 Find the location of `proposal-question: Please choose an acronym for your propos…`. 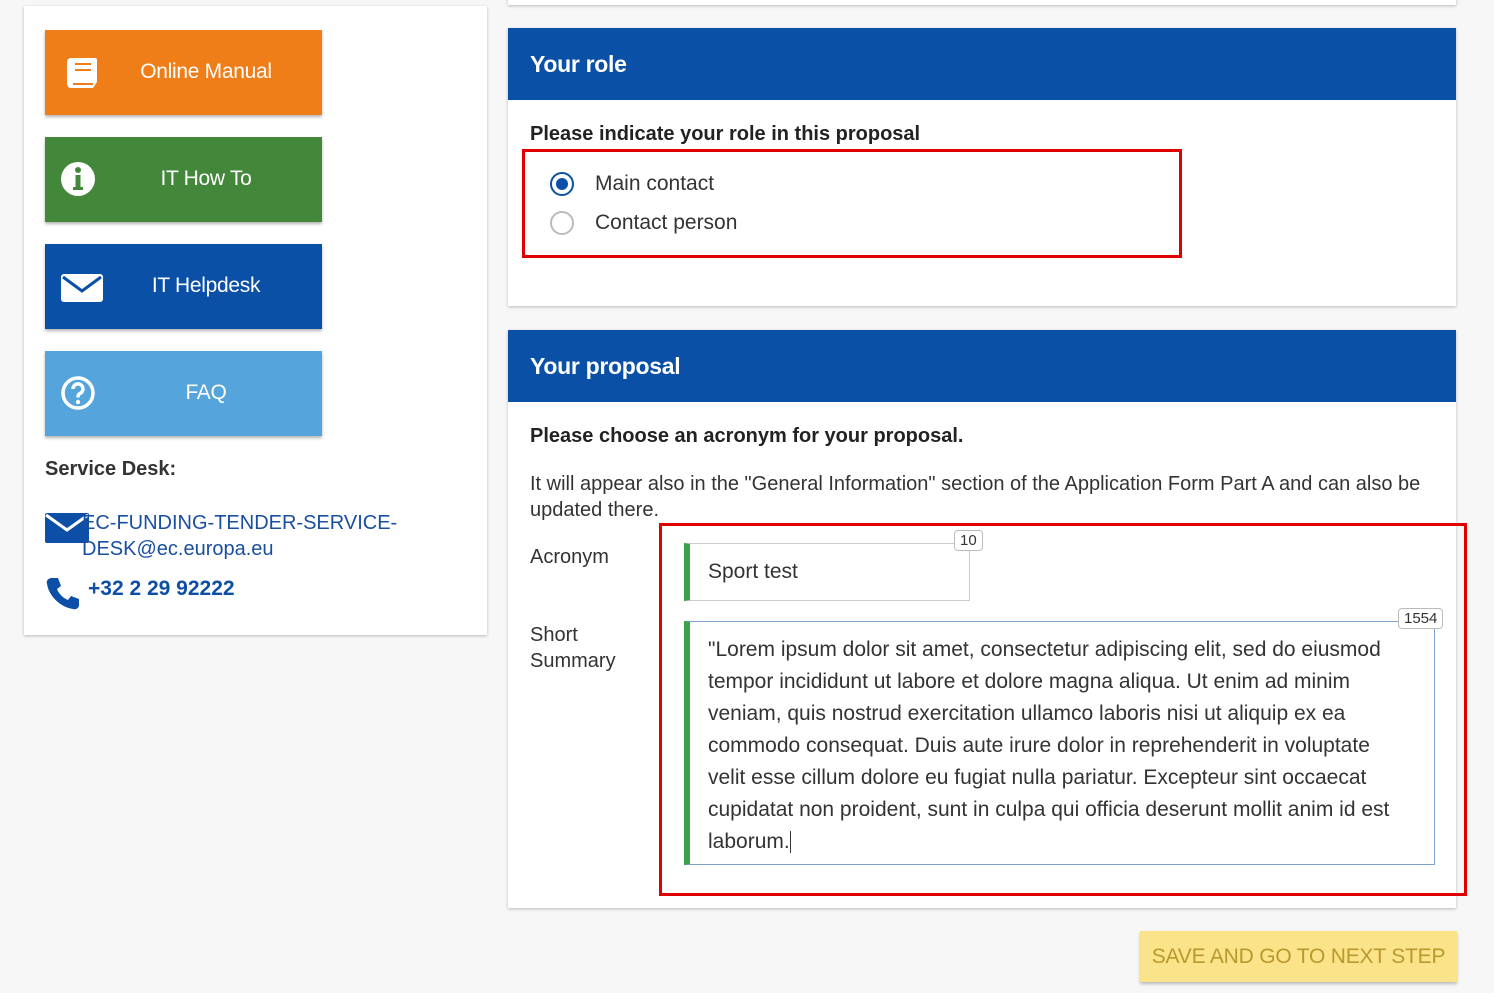

proposal-question: Please choose an acronym for your propos… is located at coordinates (747, 436).